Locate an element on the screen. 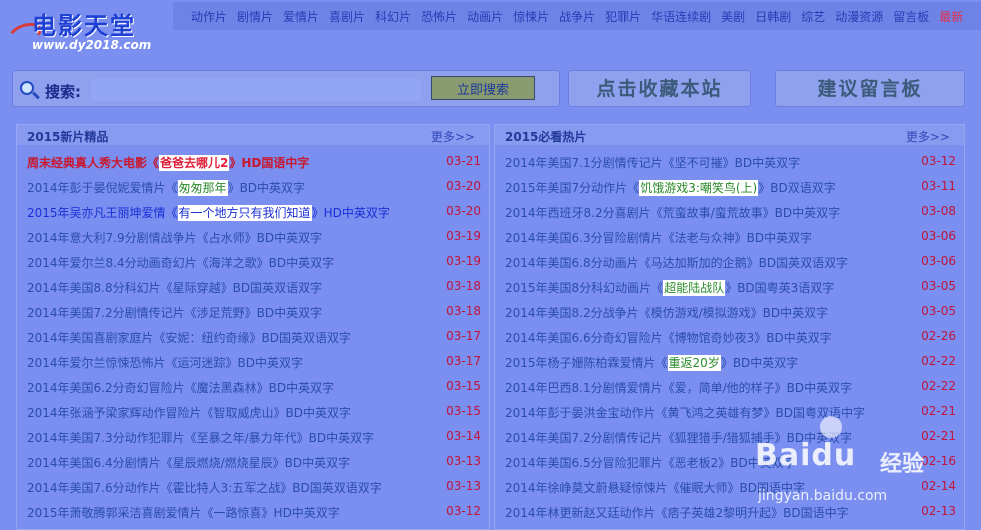  nav-item: 华语连续剧 is located at coordinates (681, 16).